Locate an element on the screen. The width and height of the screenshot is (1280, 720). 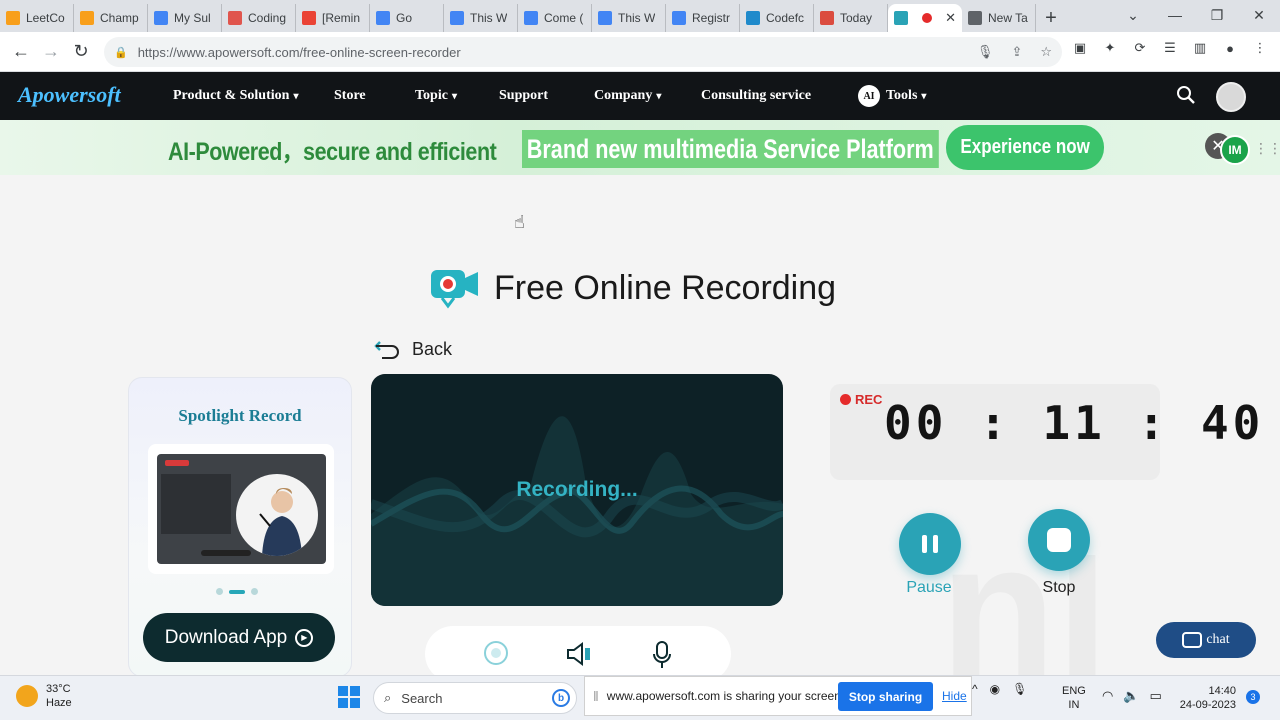
taskbar-search: ⌕ Search b is located at coordinates (475, 698).